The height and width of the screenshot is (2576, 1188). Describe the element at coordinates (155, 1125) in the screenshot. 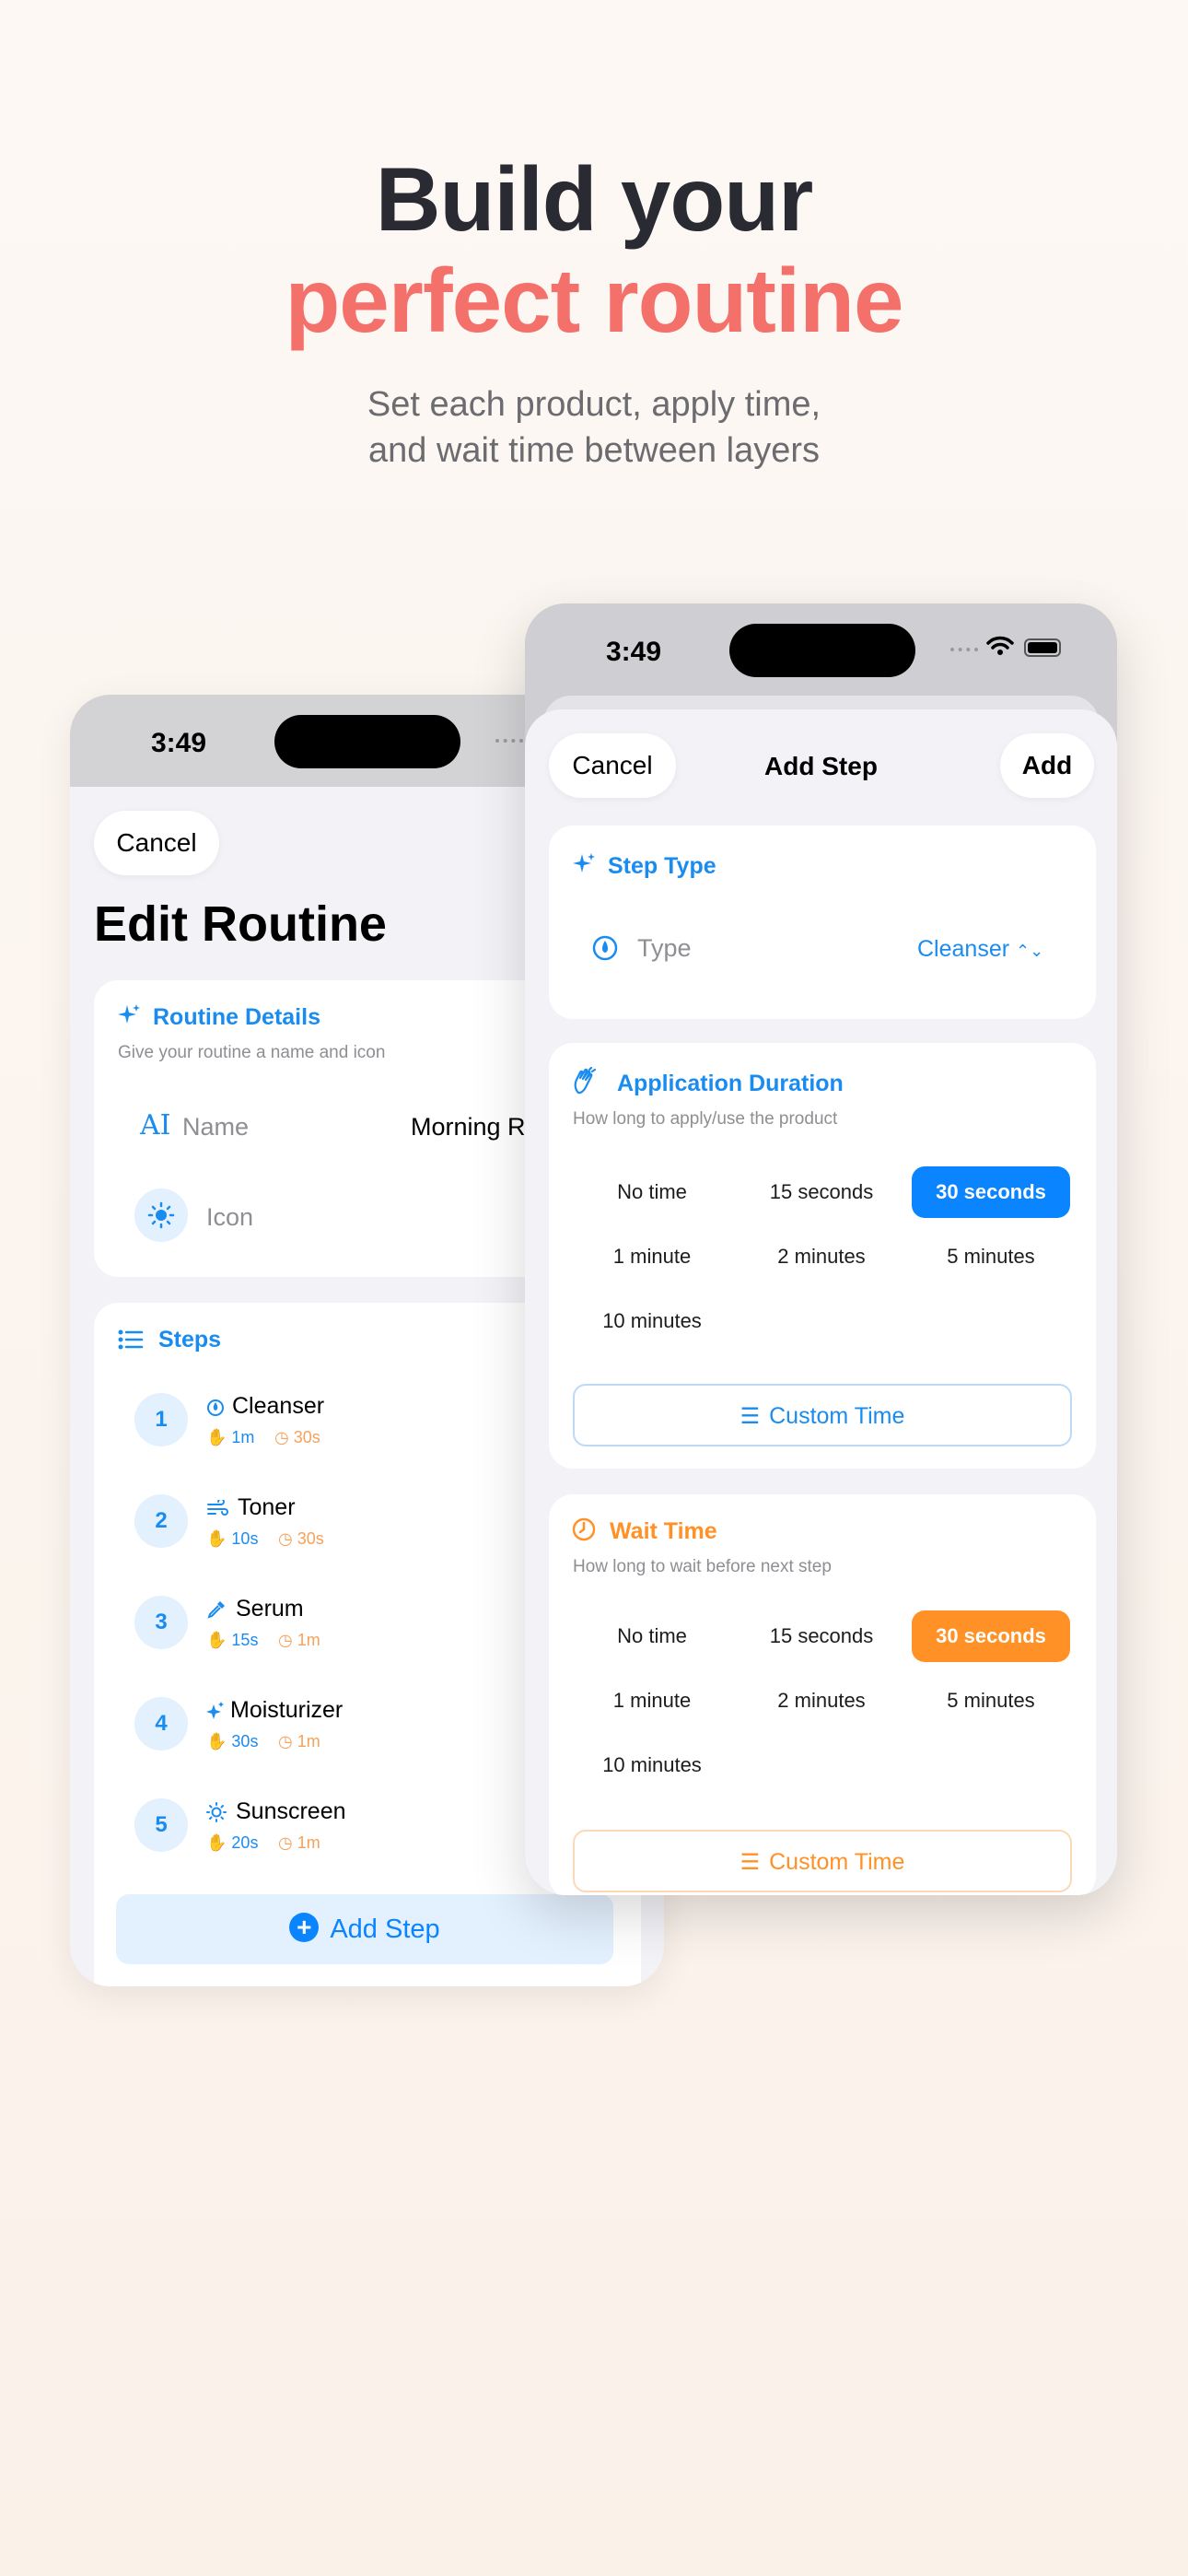

I see `text-format-icon: AI` at that location.